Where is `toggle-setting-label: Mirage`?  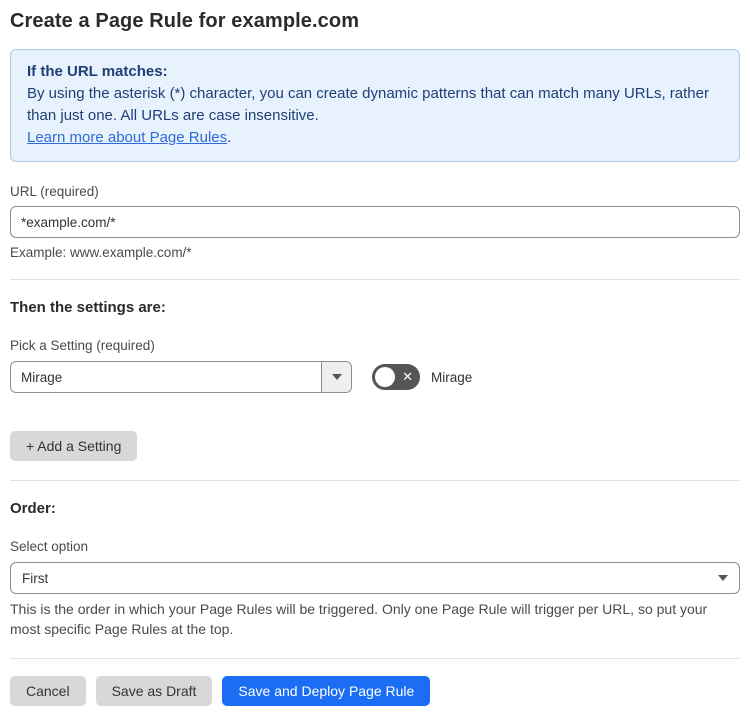
toggle-setting-label: Mirage is located at coordinates (452, 377).